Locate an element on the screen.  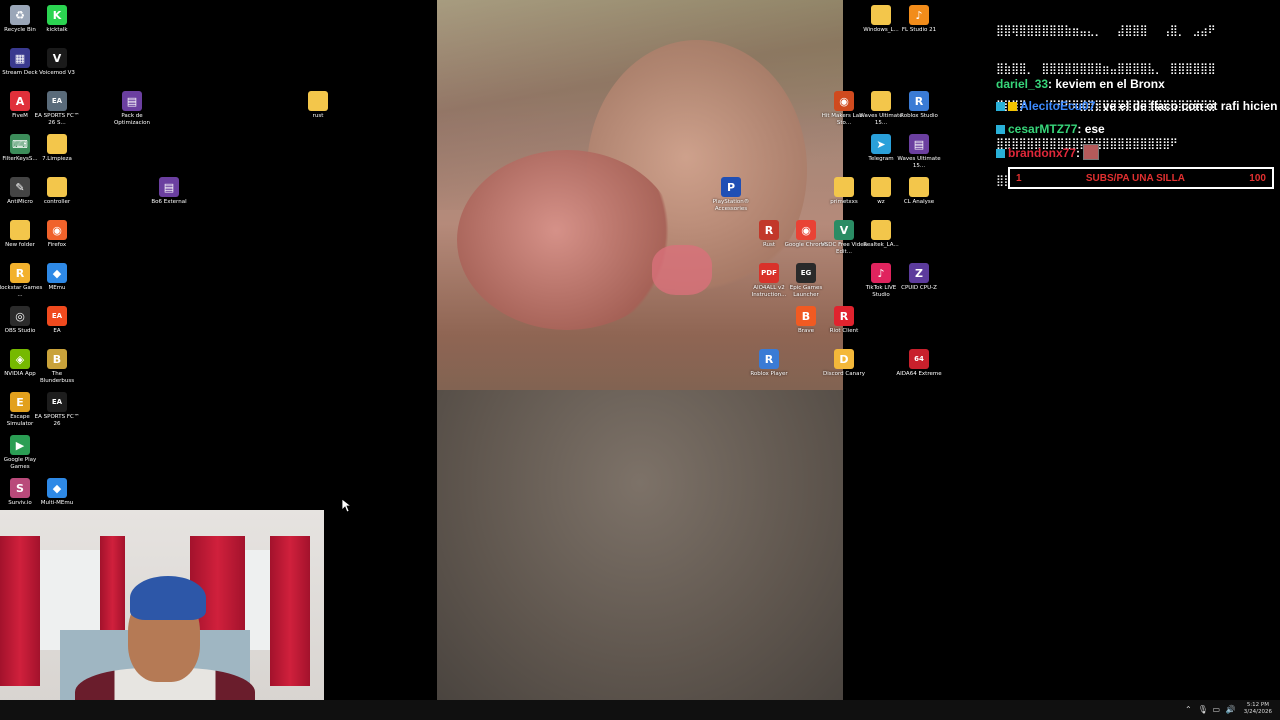
chat-message: cesarMTZ77: ese is located at coordinates (1050, 129).